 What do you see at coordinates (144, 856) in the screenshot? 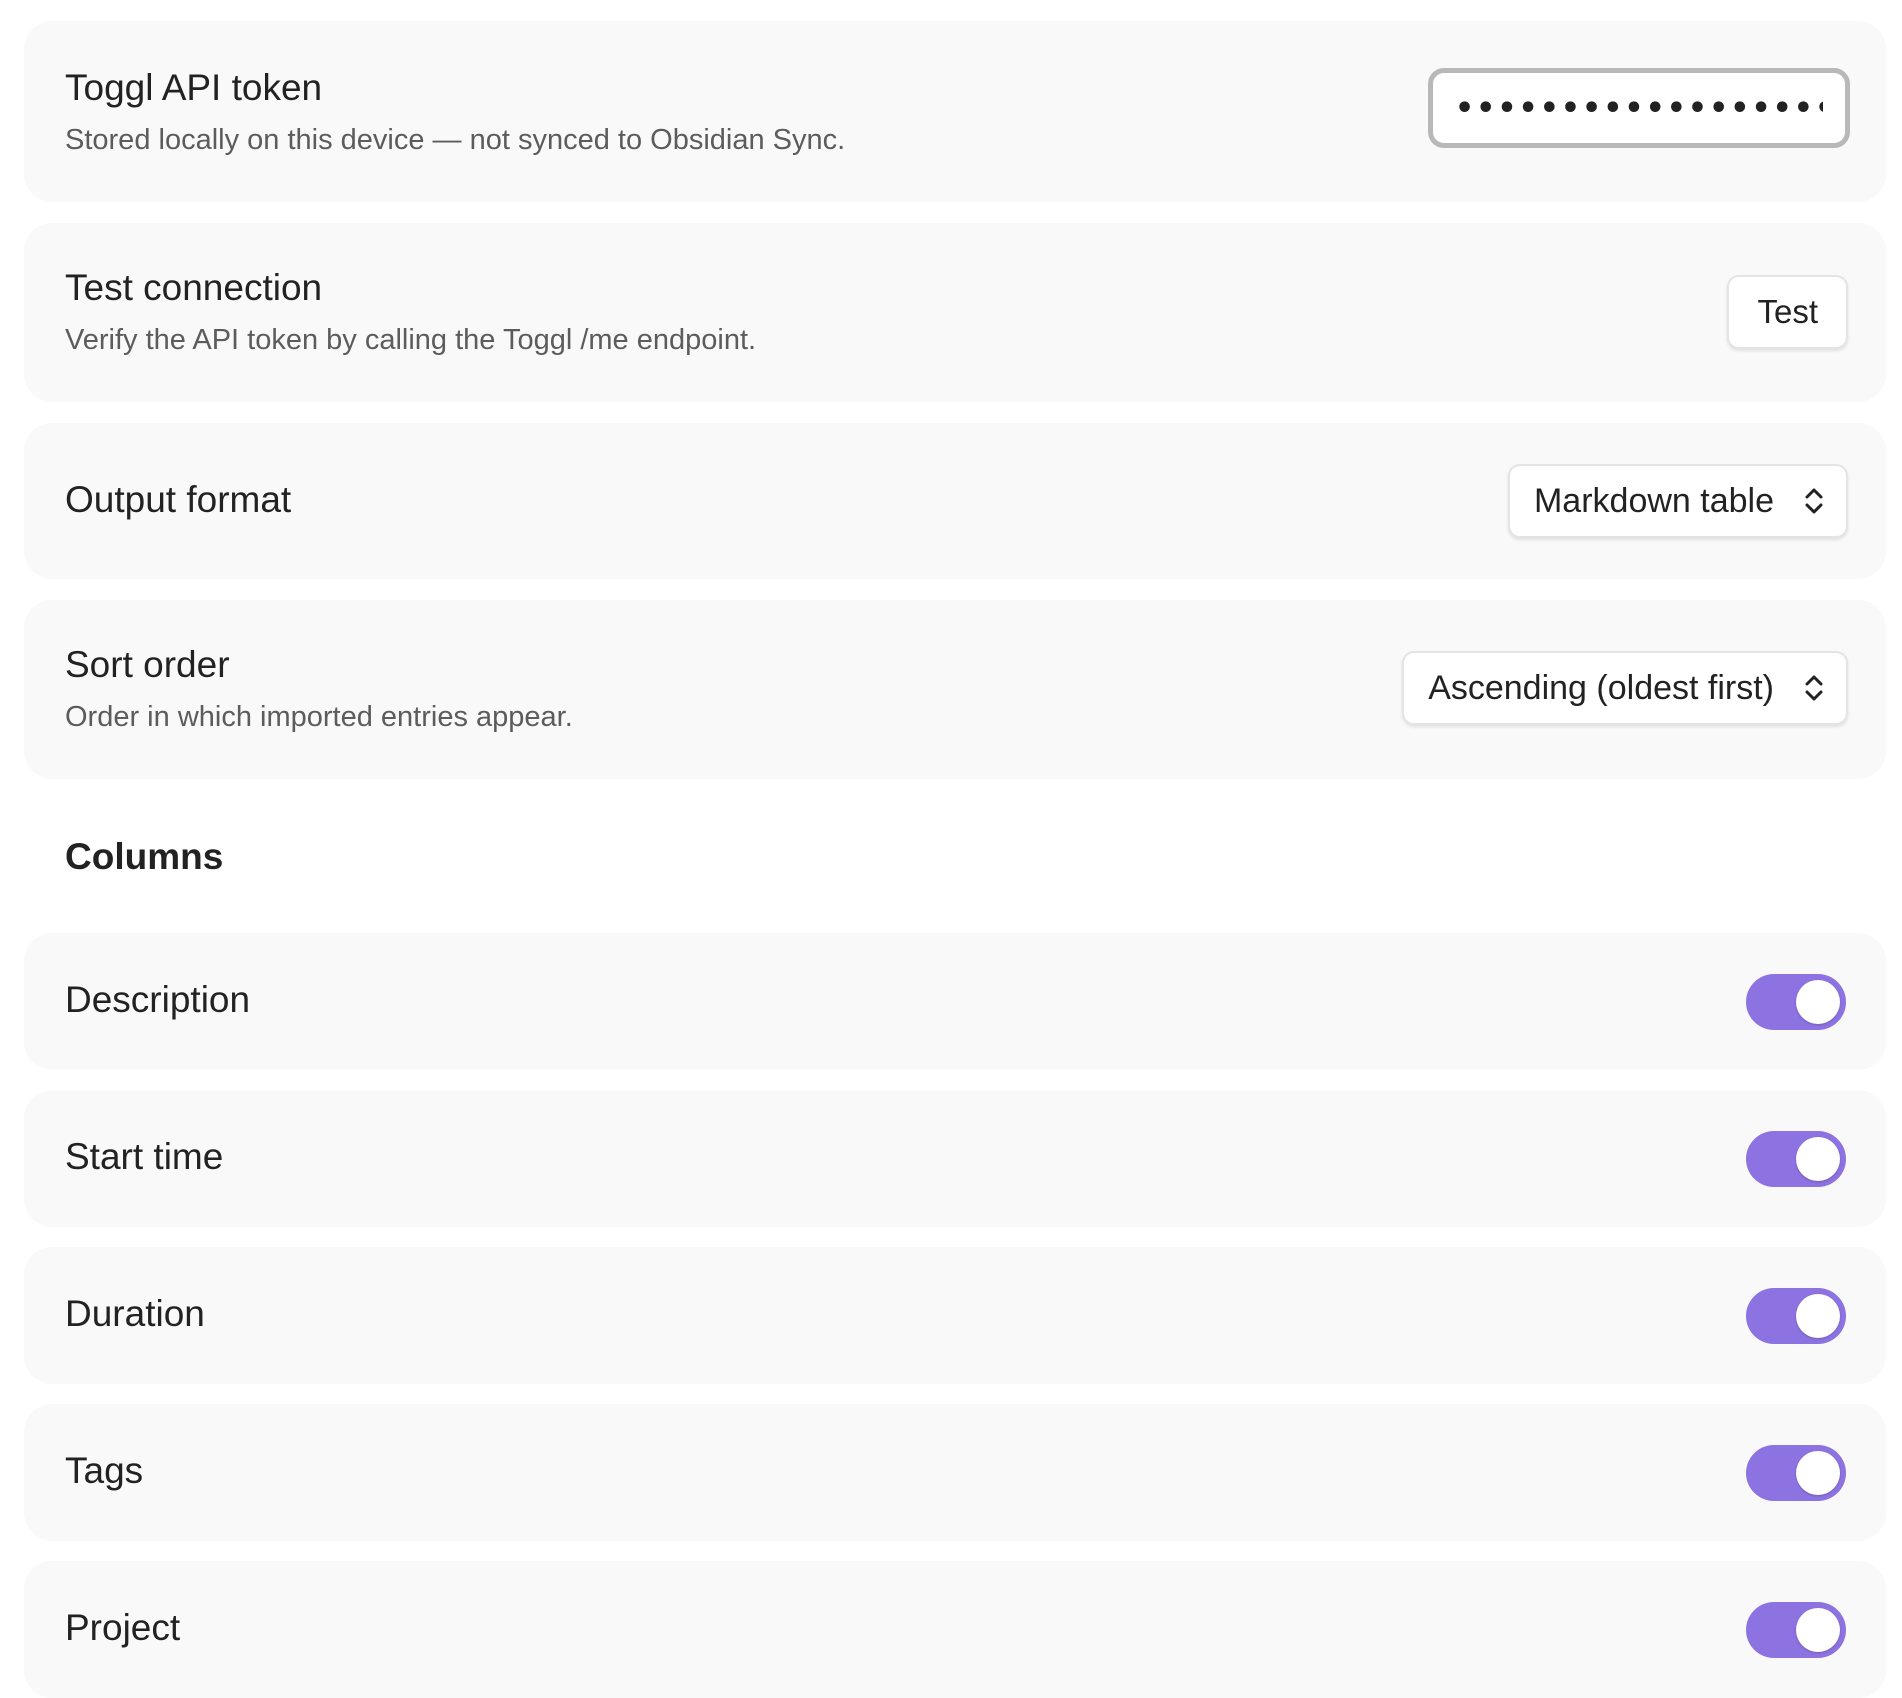
I see `columns-heading: Columns` at bounding box center [144, 856].